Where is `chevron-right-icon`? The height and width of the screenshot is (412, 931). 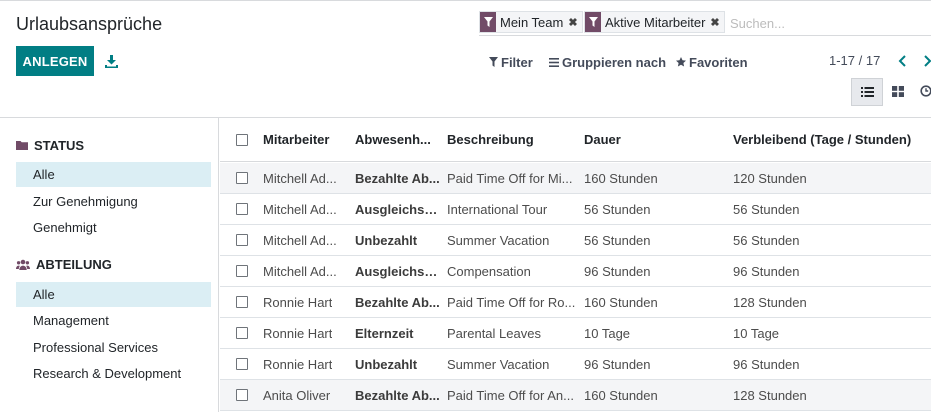 chevron-right-icon is located at coordinates (925, 61).